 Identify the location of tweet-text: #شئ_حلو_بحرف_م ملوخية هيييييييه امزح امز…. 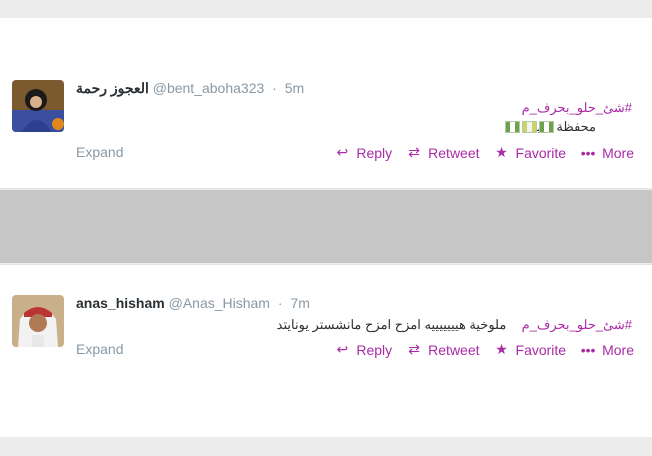
(454, 325).